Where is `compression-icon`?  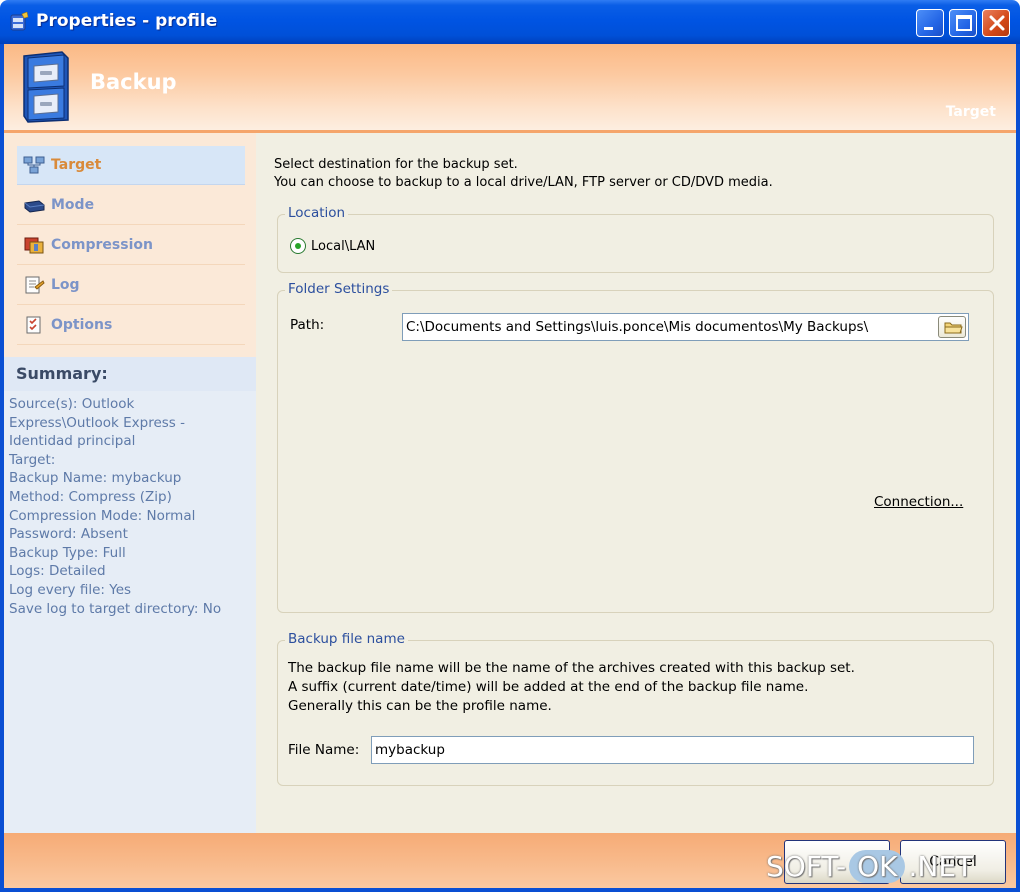
compression-icon is located at coordinates (34, 245).